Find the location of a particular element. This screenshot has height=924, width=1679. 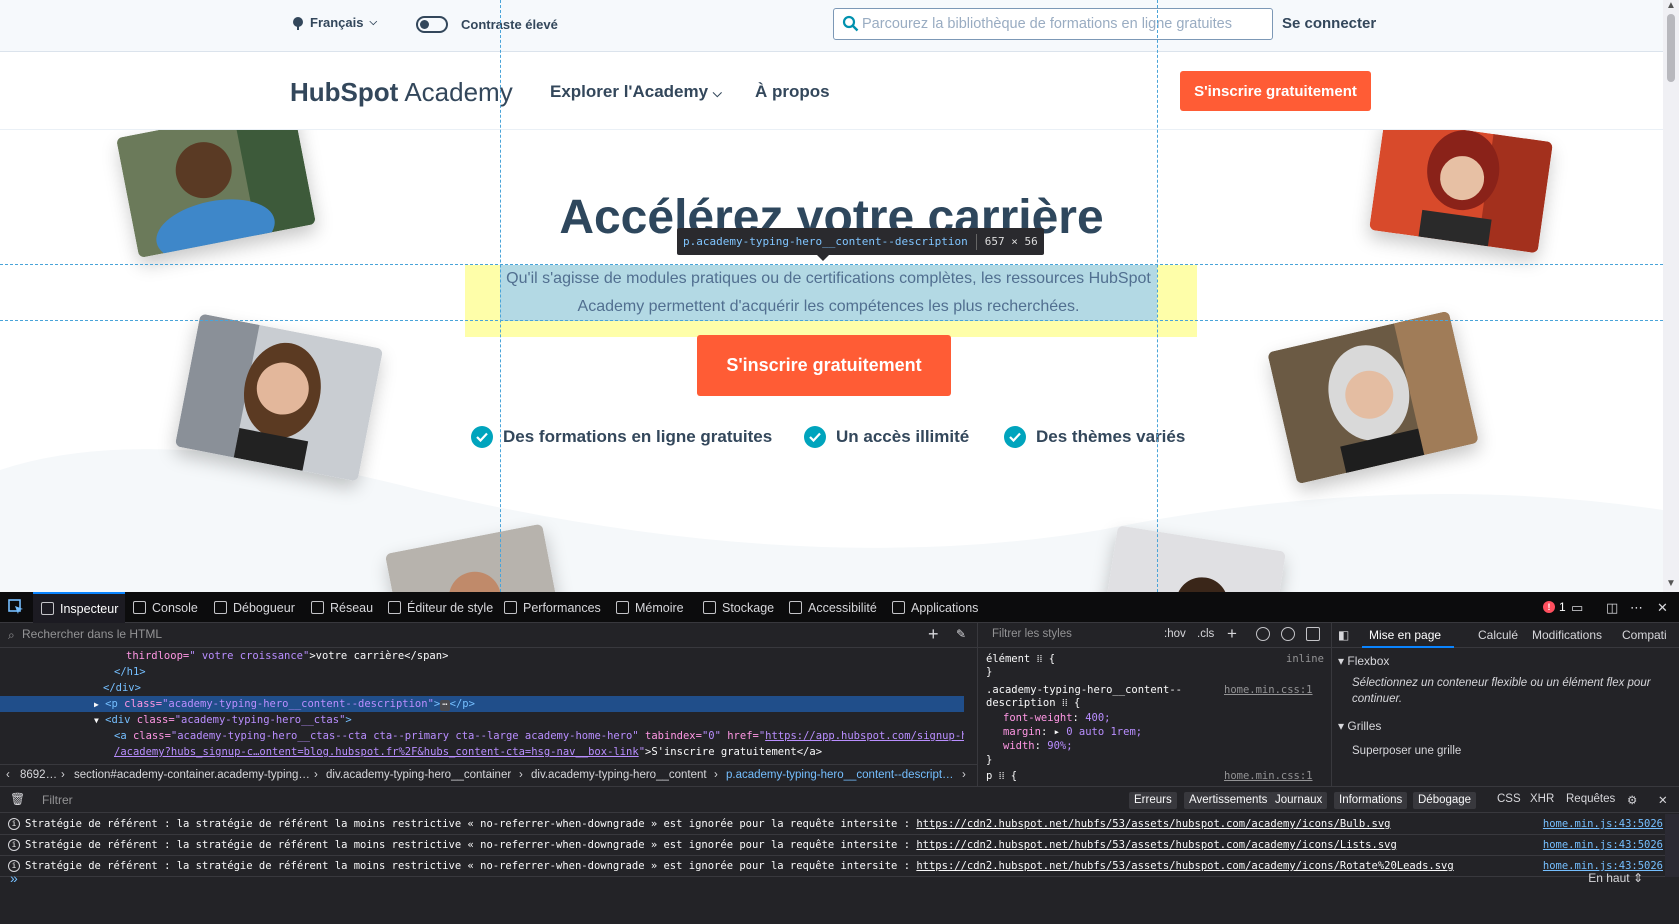

filter-css: CSS is located at coordinates (1509, 799).